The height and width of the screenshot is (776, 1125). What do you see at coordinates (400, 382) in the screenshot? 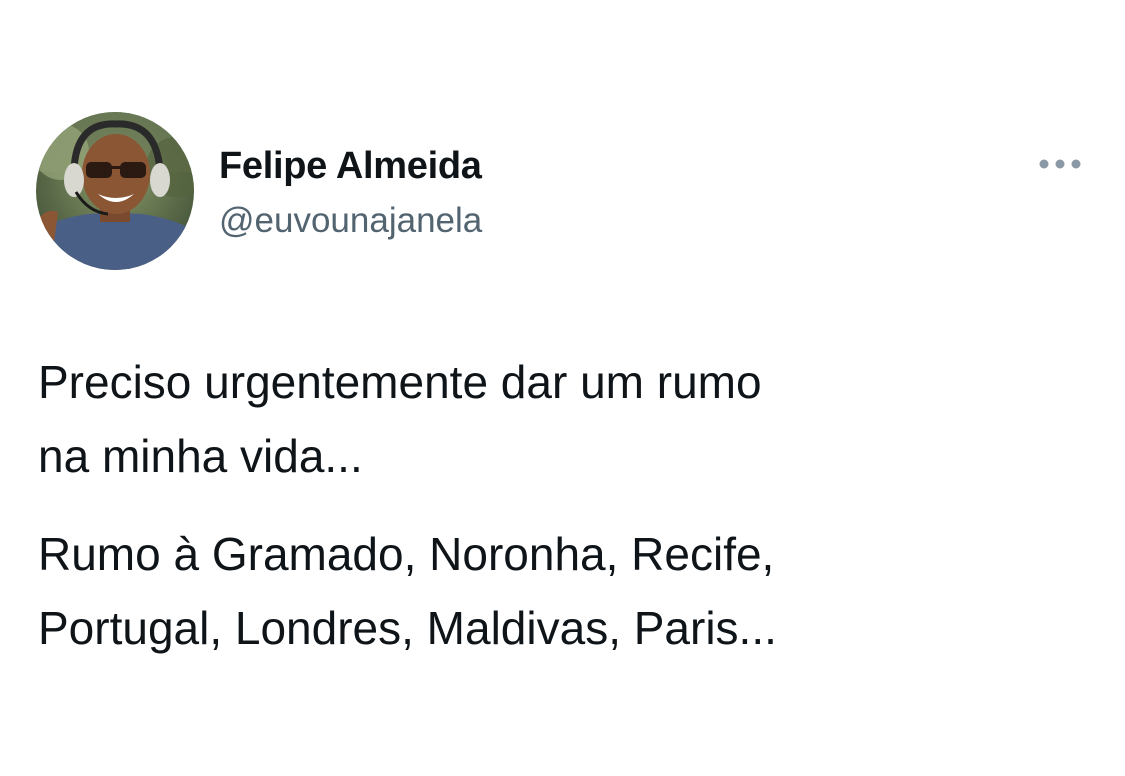
I see `tweet-line: Preciso urgentemente dar um rumo` at bounding box center [400, 382].